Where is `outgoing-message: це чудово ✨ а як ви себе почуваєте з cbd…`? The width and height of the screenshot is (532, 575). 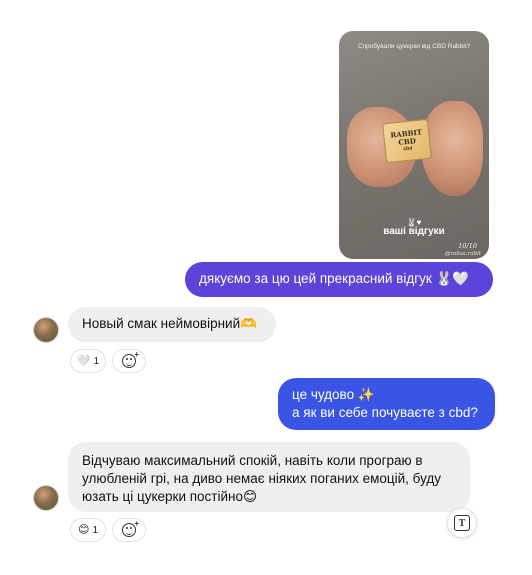 outgoing-message: це чудово ✨ а як ви себе почуваєте з cbd… is located at coordinates (386, 404).